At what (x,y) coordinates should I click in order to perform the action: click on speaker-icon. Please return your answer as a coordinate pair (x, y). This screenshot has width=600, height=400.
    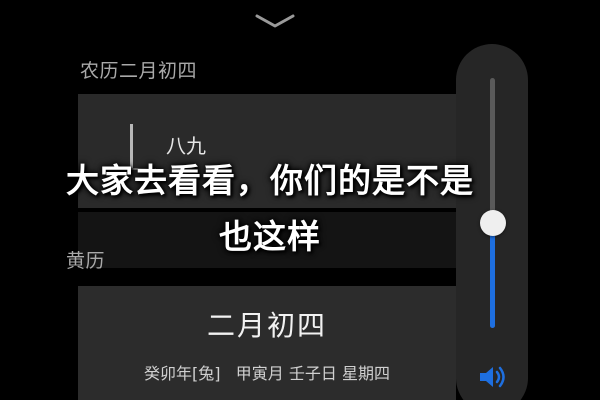
    Looking at the image, I should click on (493, 377).